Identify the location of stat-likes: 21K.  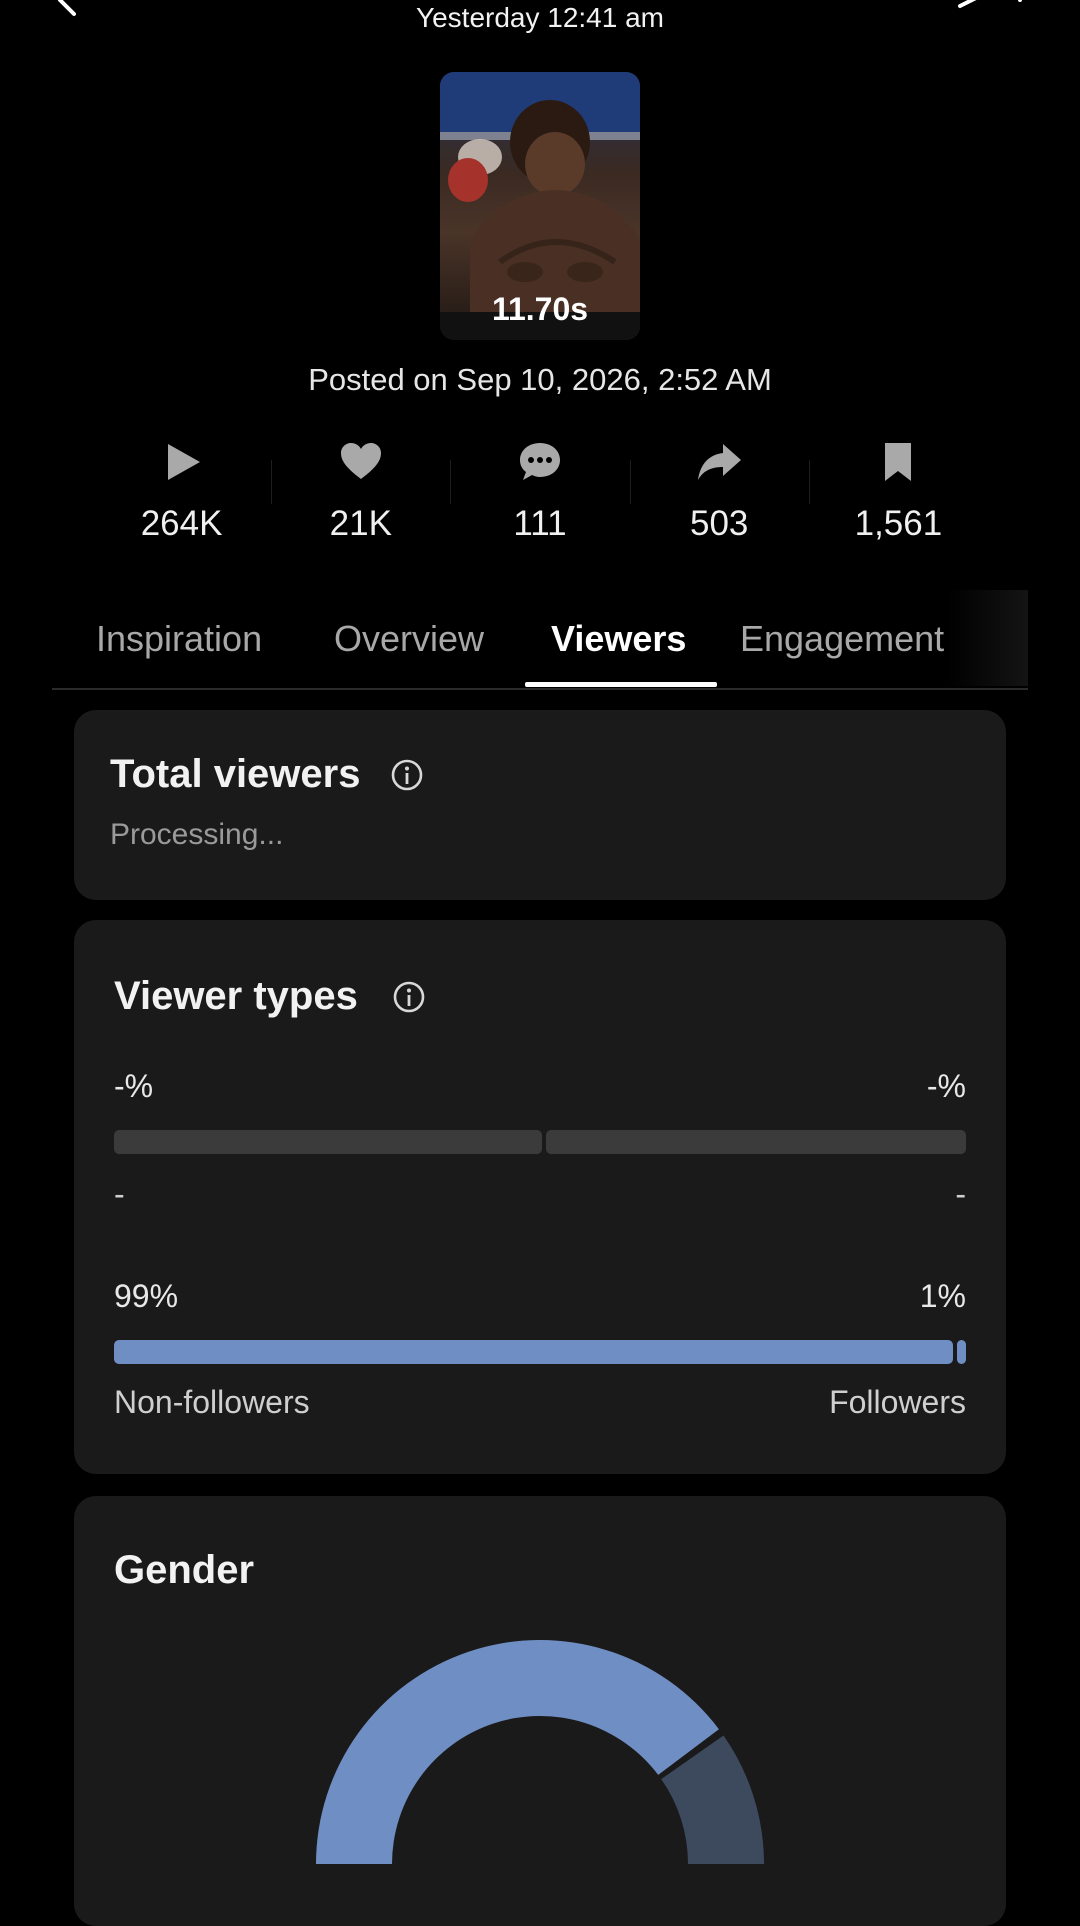
(360, 500).